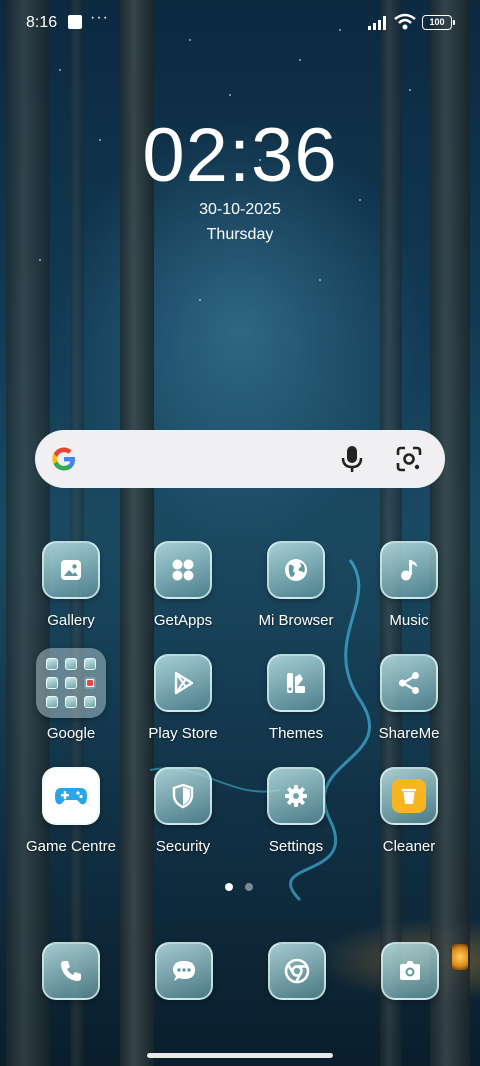 The width and height of the screenshot is (480, 1066). Describe the element at coordinates (240, 155) in the screenshot. I see `clock-widget-time: 02:36` at that location.